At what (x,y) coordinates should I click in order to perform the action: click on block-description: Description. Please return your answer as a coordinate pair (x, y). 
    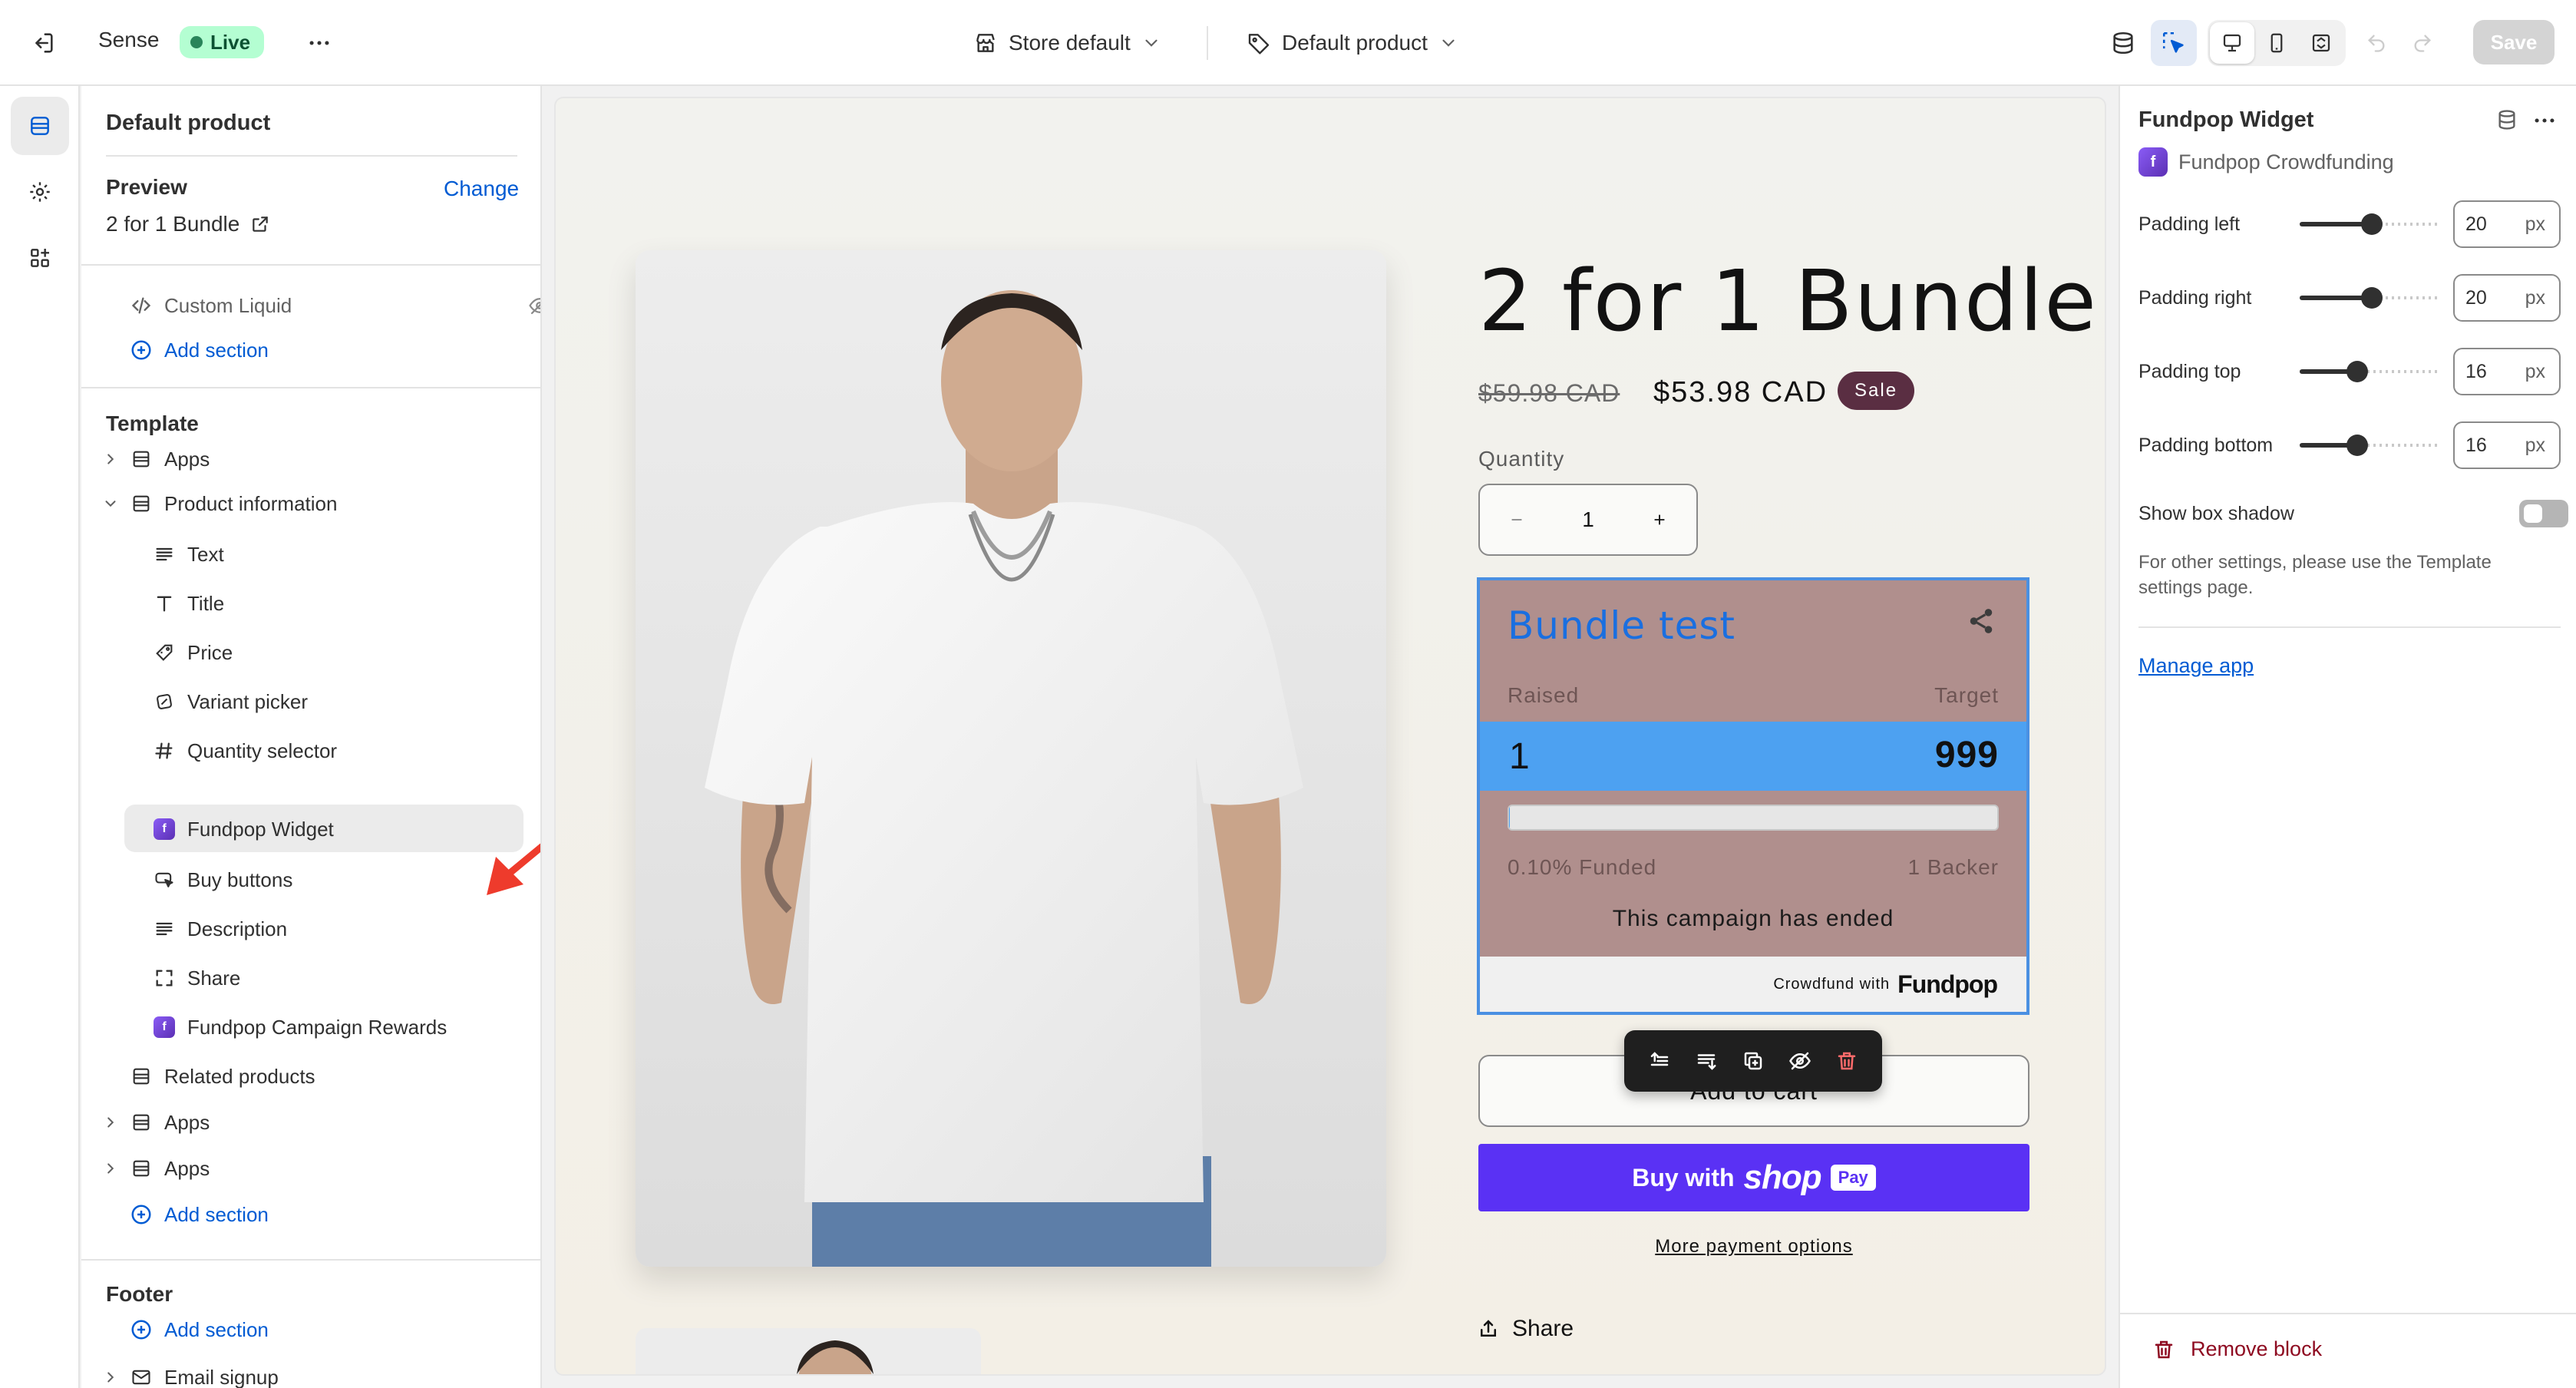
    Looking at the image, I should click on (219, 929).